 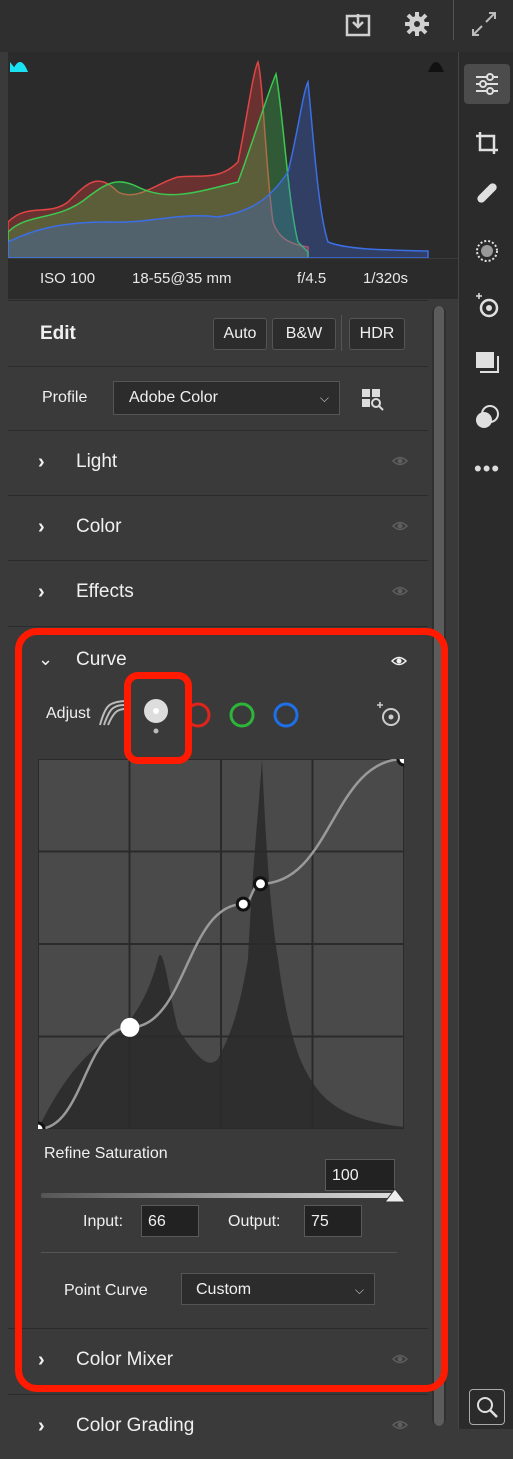 I want to click on aperture-value: f/4.5, so click(x=312, y=278).